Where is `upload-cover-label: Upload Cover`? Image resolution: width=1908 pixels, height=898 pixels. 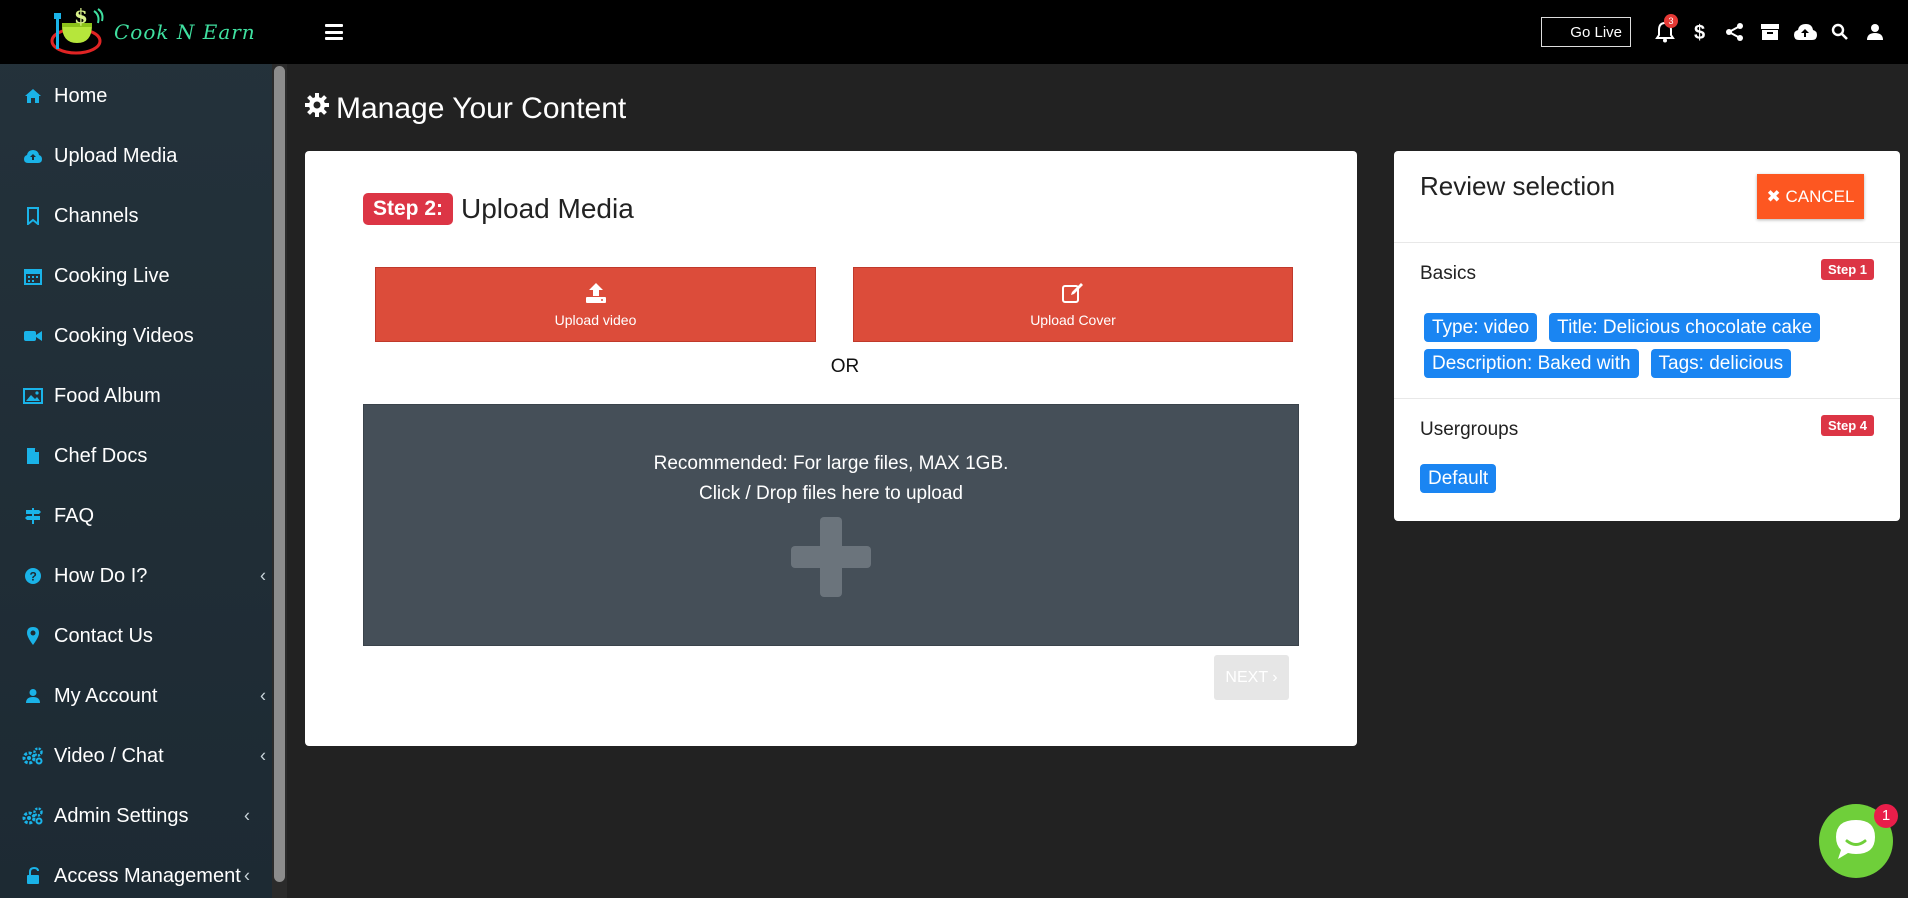 upload-cover-label: Upload Cover is located at coordinates (1073, 320).